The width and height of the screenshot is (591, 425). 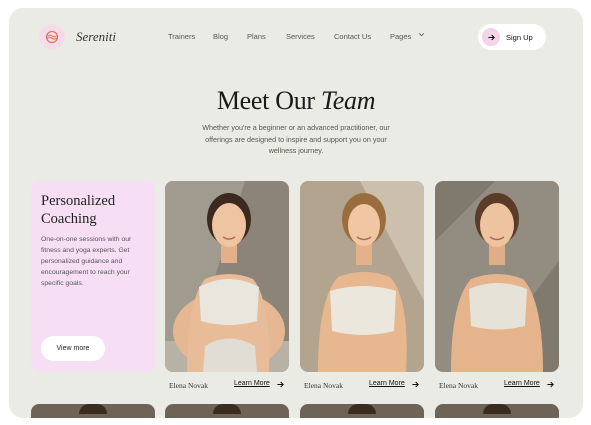 What do you see at coordinates (265, 100) in the screenshot?
I see `title-plain: Meet Our` at bounding box center [265, 100].